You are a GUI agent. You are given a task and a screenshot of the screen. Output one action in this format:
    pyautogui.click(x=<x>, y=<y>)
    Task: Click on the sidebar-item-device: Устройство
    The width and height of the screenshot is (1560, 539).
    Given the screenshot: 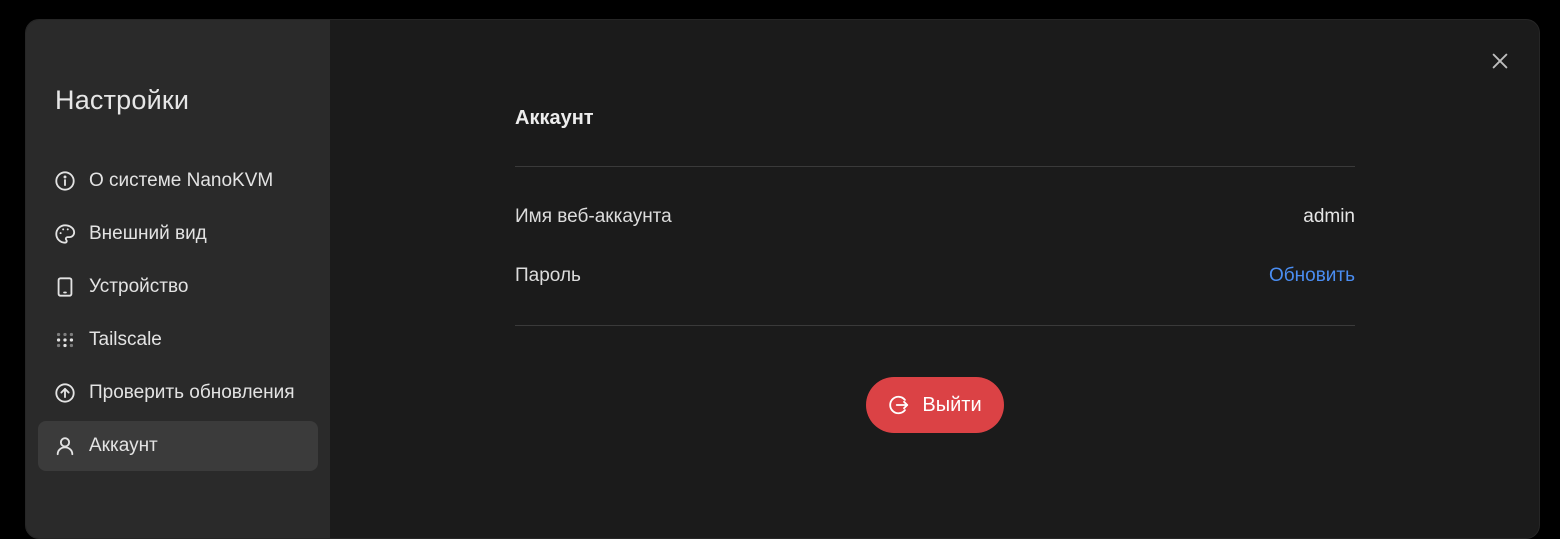 What is the action you would take?
    pyautogui.click(x=178, y=287)
    